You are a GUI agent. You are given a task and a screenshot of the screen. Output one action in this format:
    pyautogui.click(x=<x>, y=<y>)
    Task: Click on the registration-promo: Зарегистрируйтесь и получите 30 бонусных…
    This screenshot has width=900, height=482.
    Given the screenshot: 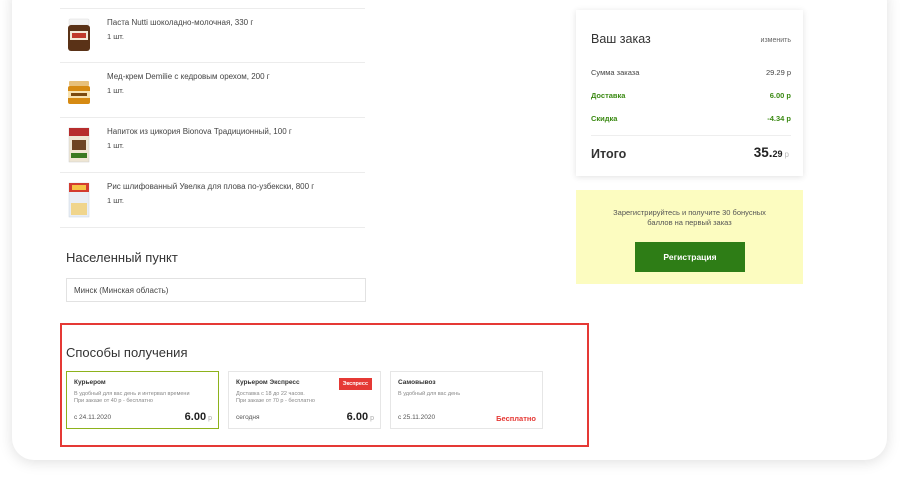 What is the action you would take?
    pyautogui.click(x=689, y=237)
    